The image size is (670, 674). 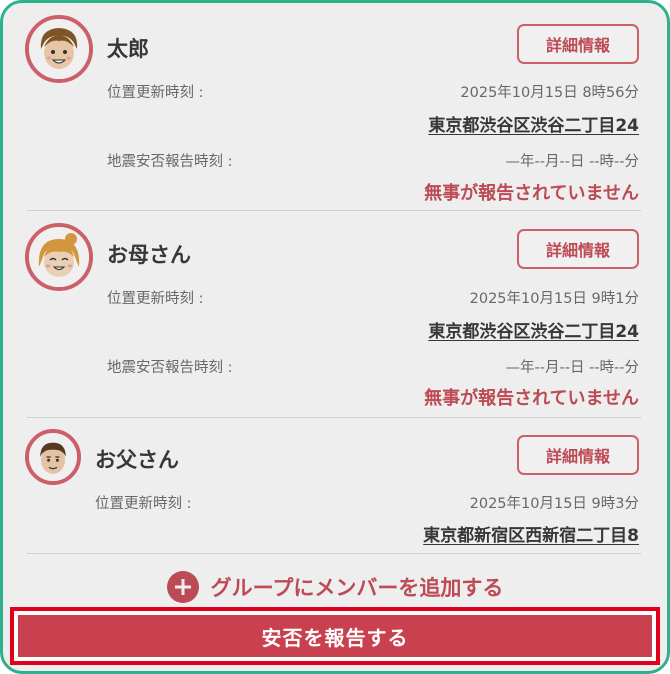 I want to click on member-name: 太郎, so click(x=128, y=49).